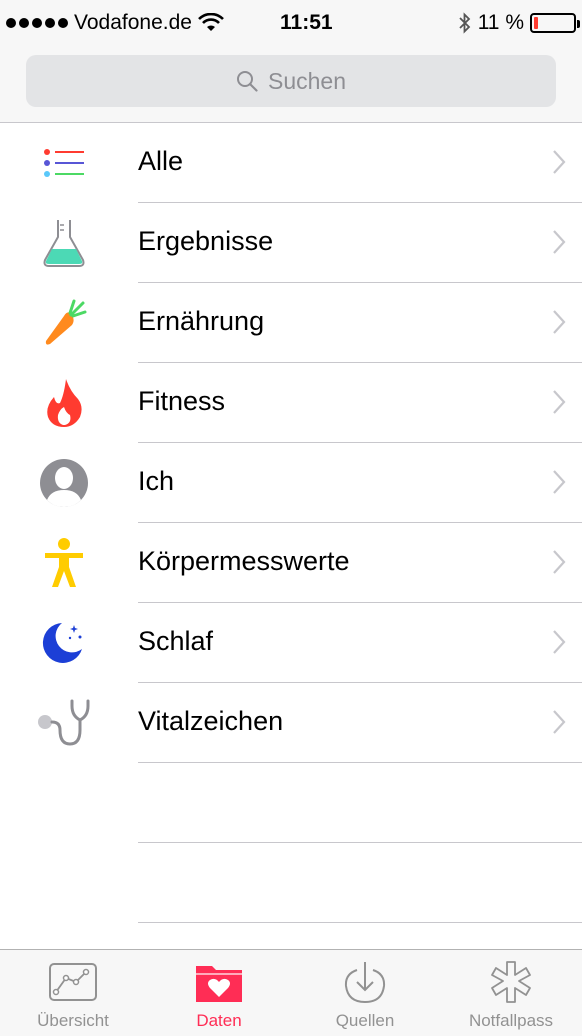  What do you see at coordinates (291, 163) in the screenshot?
I see `list-item-alle: Alle` at bounding box center [291, 163].